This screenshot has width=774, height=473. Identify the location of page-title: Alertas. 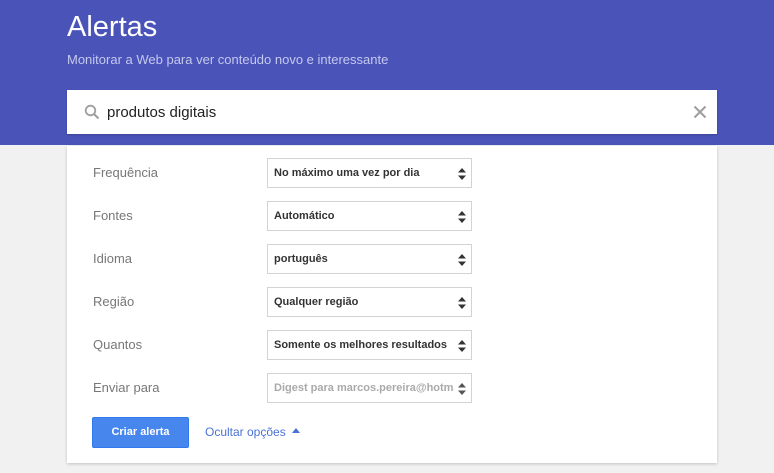
(112, 27).